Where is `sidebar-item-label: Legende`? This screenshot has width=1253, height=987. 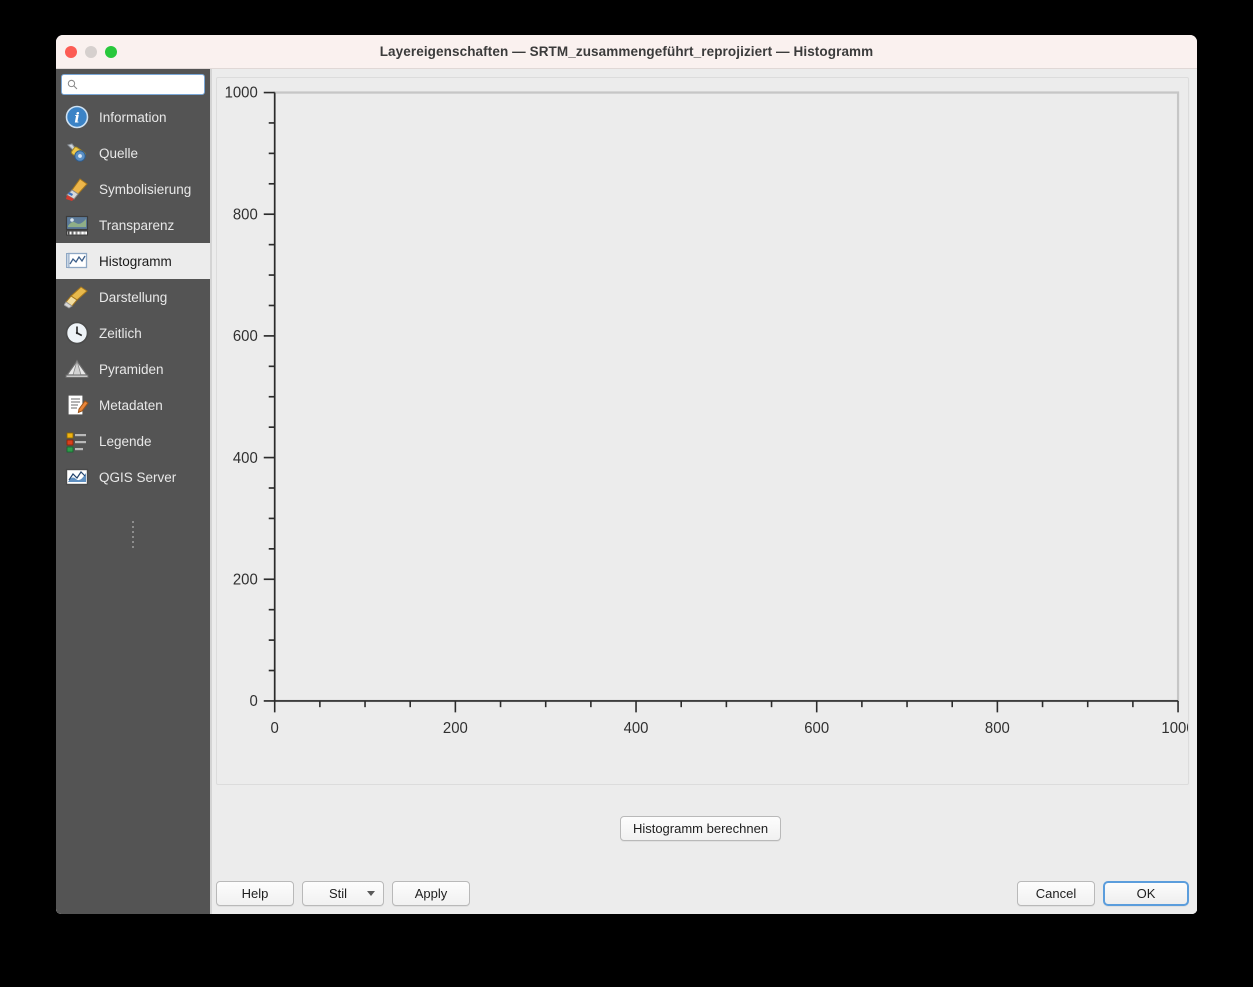
sidebar-item-label: Legende is located at coordinates (125, 441).